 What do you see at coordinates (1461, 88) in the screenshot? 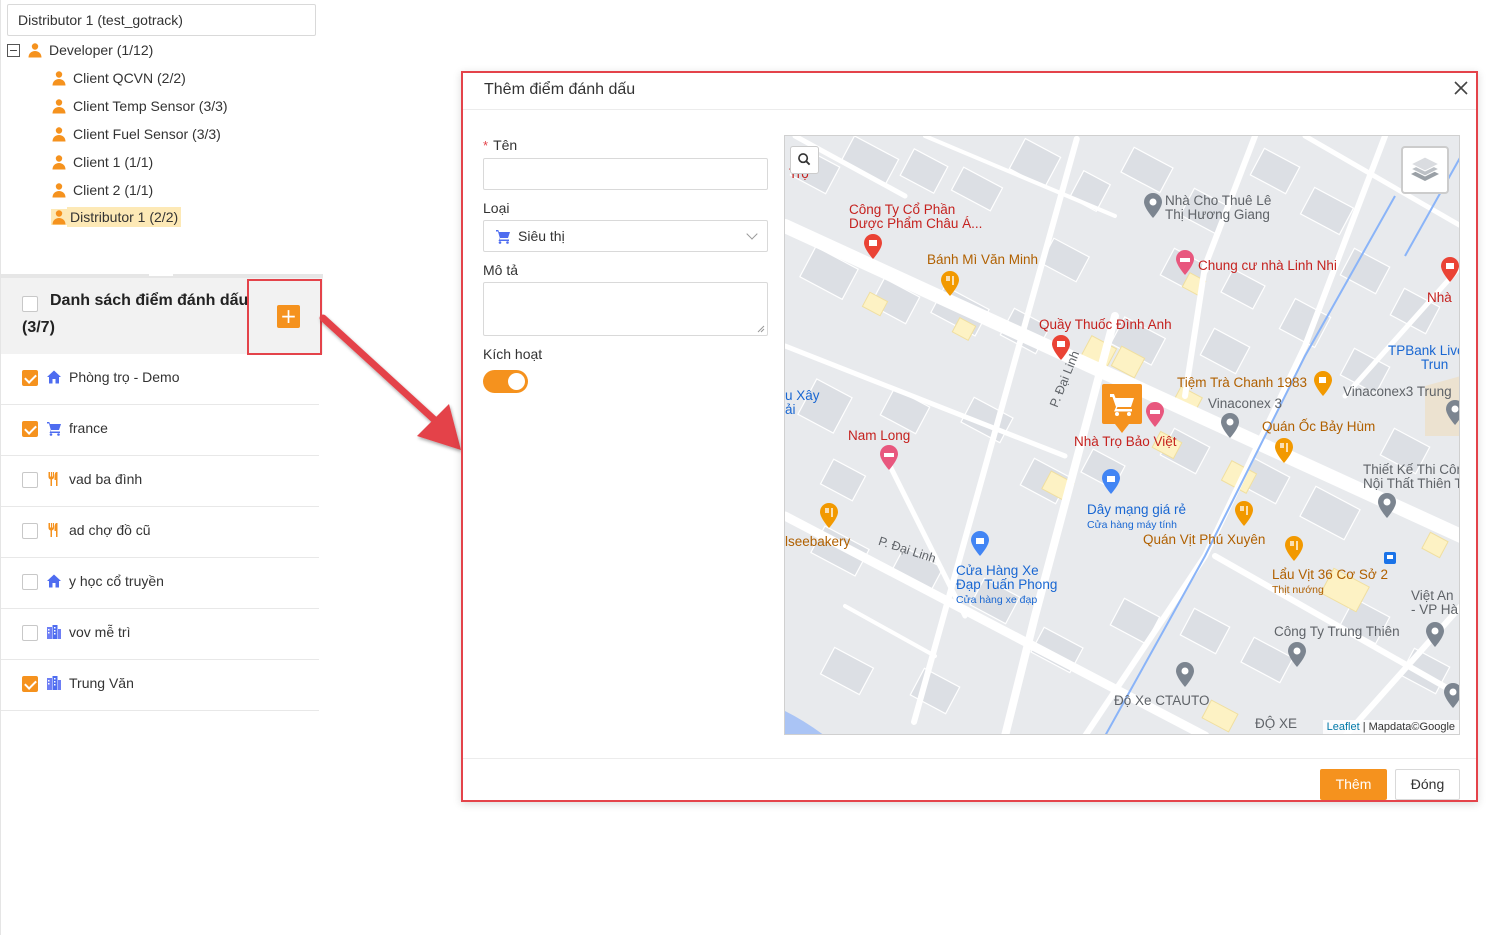
I see `close-icon` at bounding box center [1461, 88].